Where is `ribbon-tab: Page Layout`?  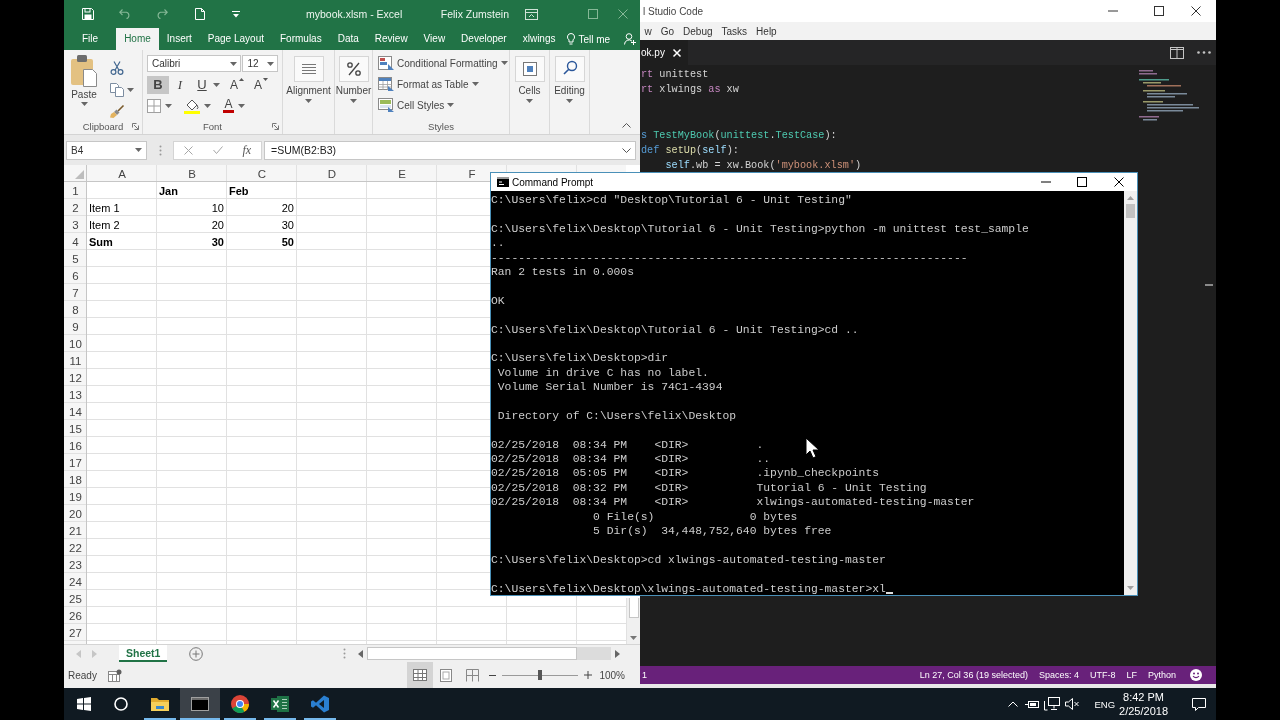 ribbon-tab: Page Layout is located at coordinates (235, 39).